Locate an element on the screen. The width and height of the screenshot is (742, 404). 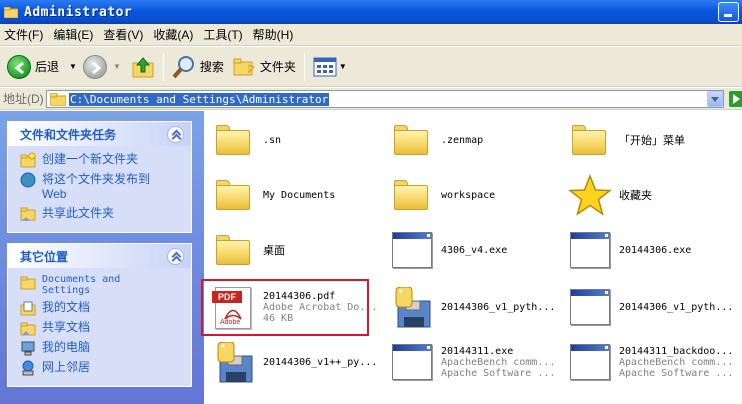
highlight-box is located at coordinates (285, 307).